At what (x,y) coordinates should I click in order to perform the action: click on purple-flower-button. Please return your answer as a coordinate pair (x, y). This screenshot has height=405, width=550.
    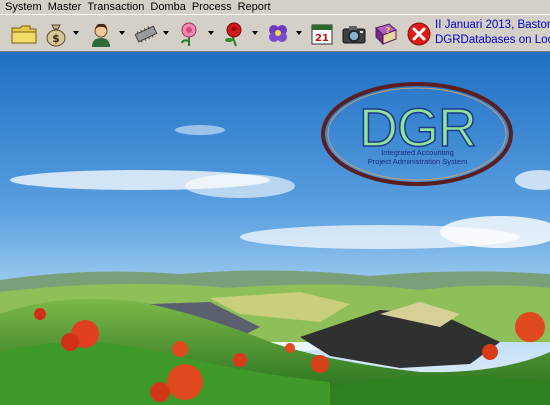
    Looking at the image, I should click on (278, 34).